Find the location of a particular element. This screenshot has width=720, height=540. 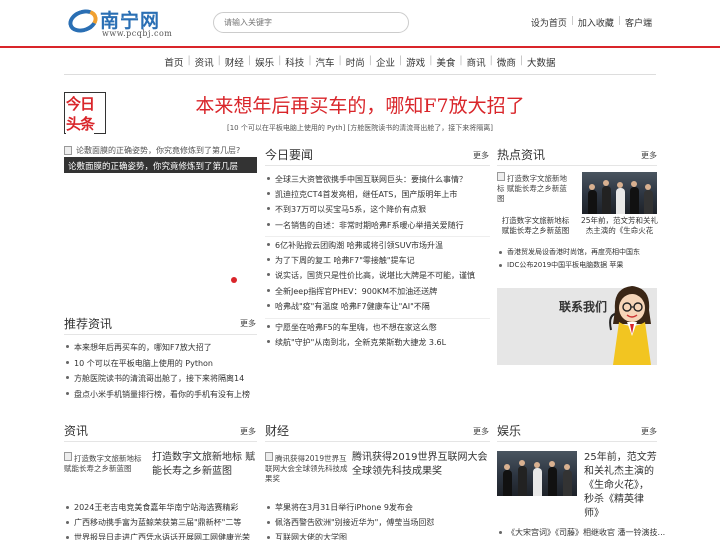

zixun-feature-title: 打造数字文旅新地标 赋能长寿之乡新蓝图 is located at coordinates (204, 465).